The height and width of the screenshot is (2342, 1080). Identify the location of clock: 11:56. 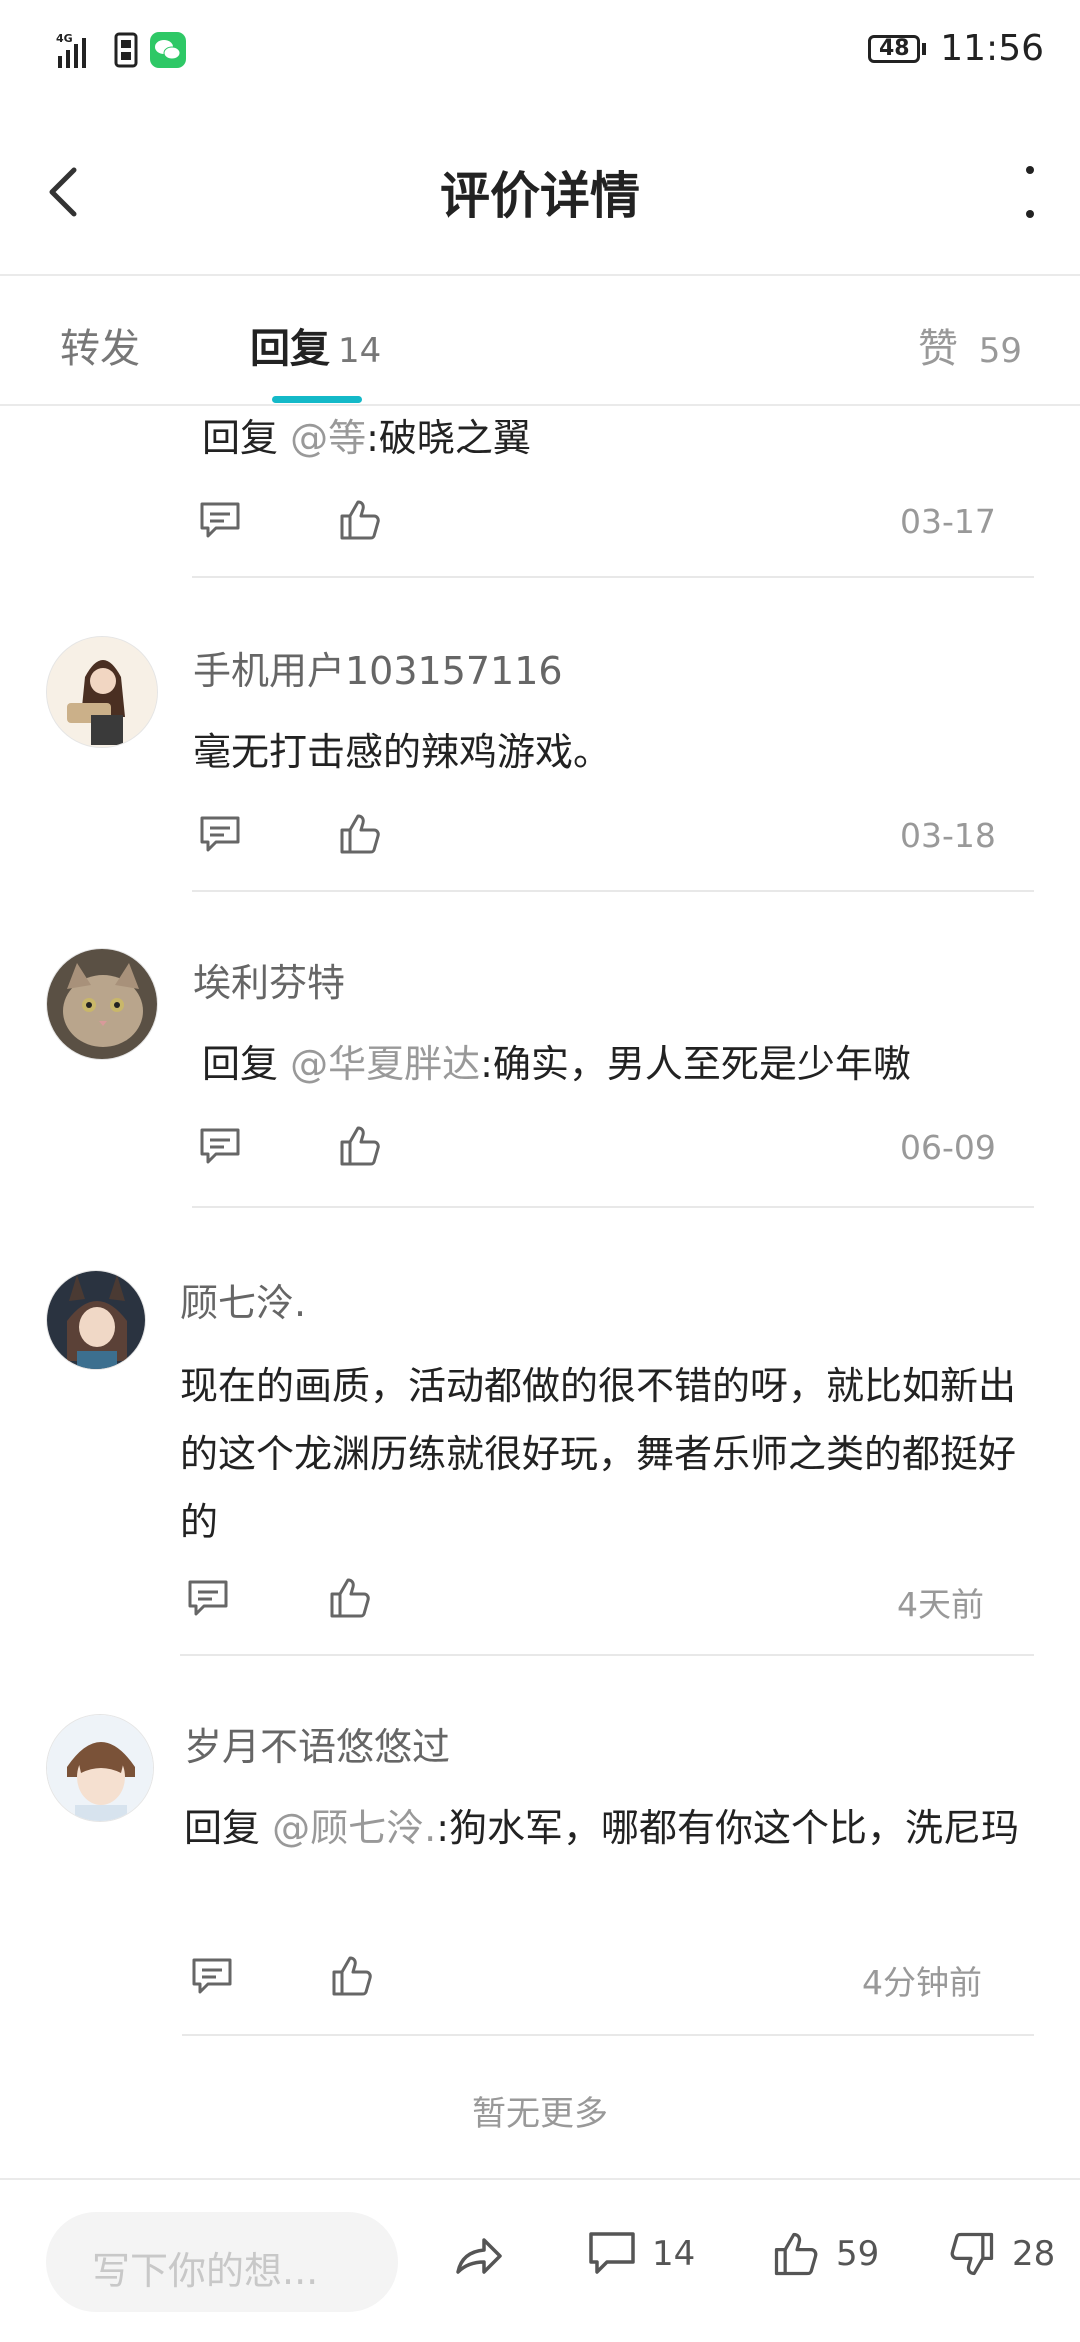
(992, 48).